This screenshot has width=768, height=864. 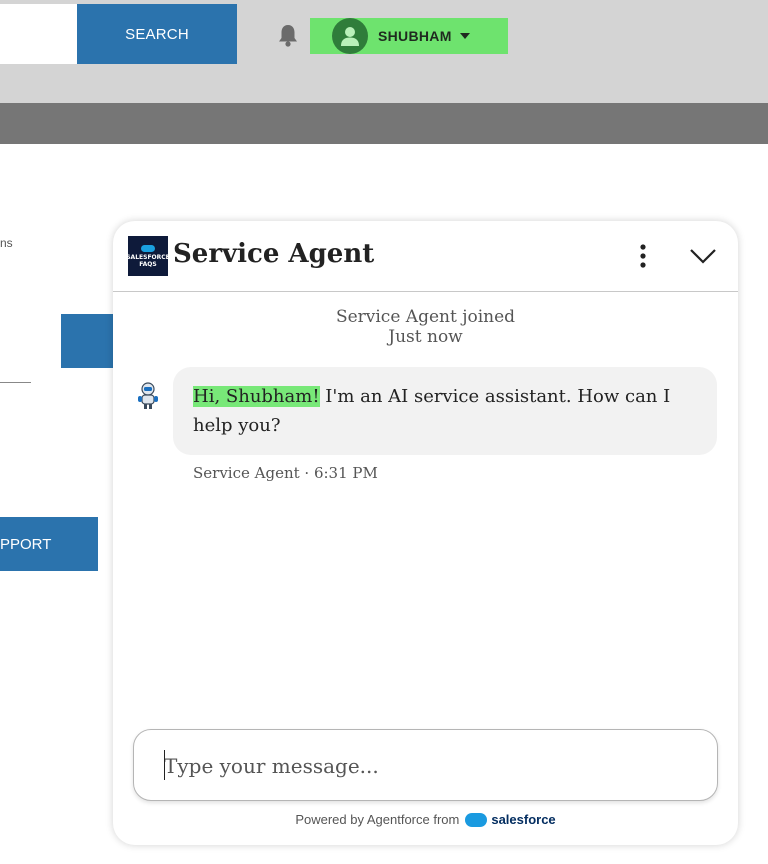 I want to click on user-menu: SHUBHAM, so click(x=409, y=36).